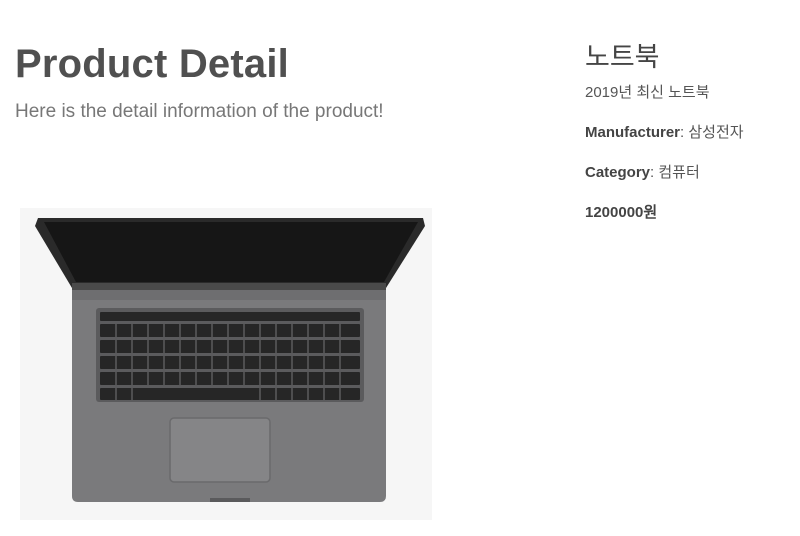  I want to click on manufacturer-row: Manufacturer: 삼성전자, so click(664, 132).